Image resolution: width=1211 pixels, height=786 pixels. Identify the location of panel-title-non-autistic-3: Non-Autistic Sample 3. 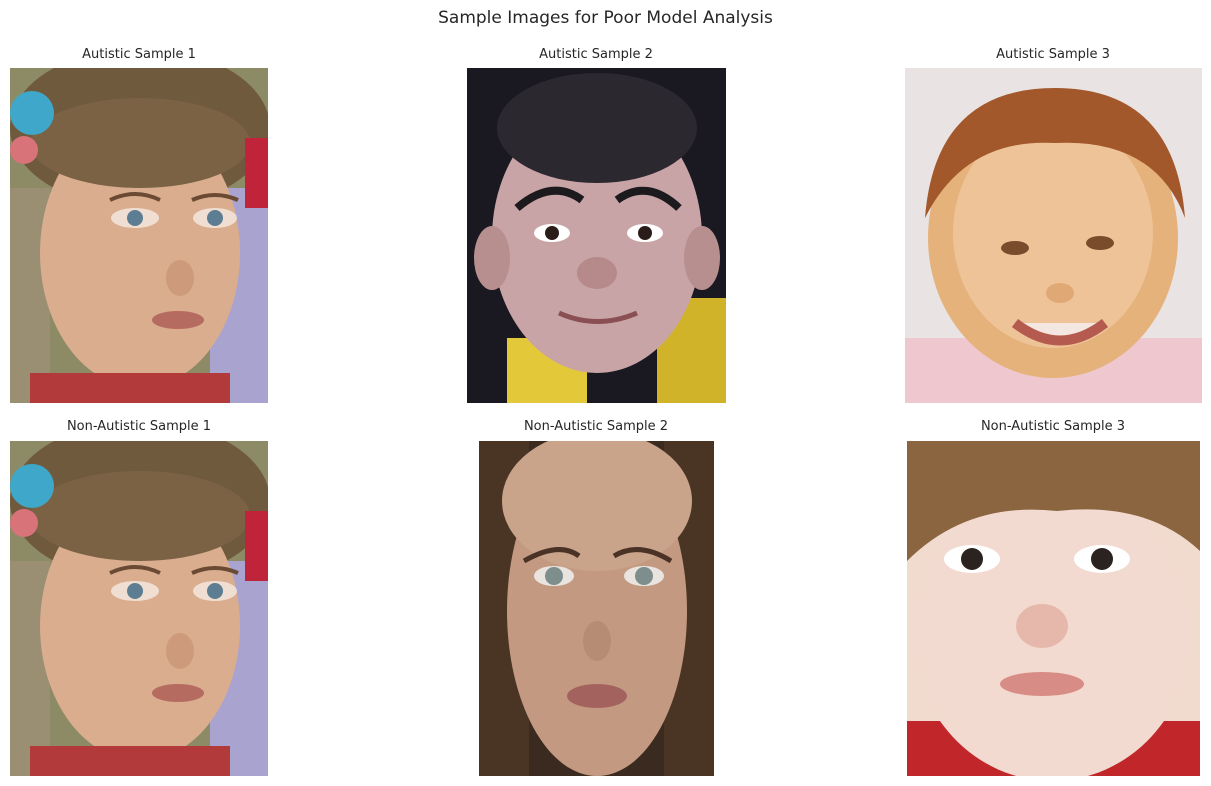
(1053, 426).